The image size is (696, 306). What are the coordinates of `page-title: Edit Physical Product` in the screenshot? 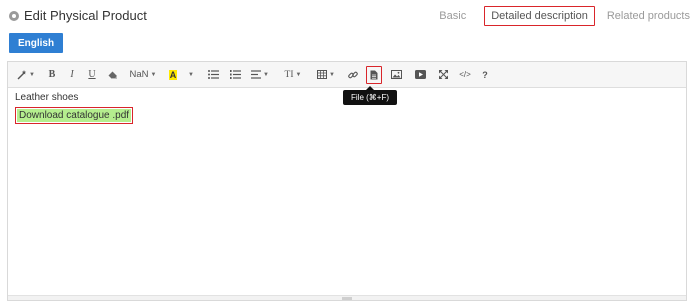 It's located at (85, 15).